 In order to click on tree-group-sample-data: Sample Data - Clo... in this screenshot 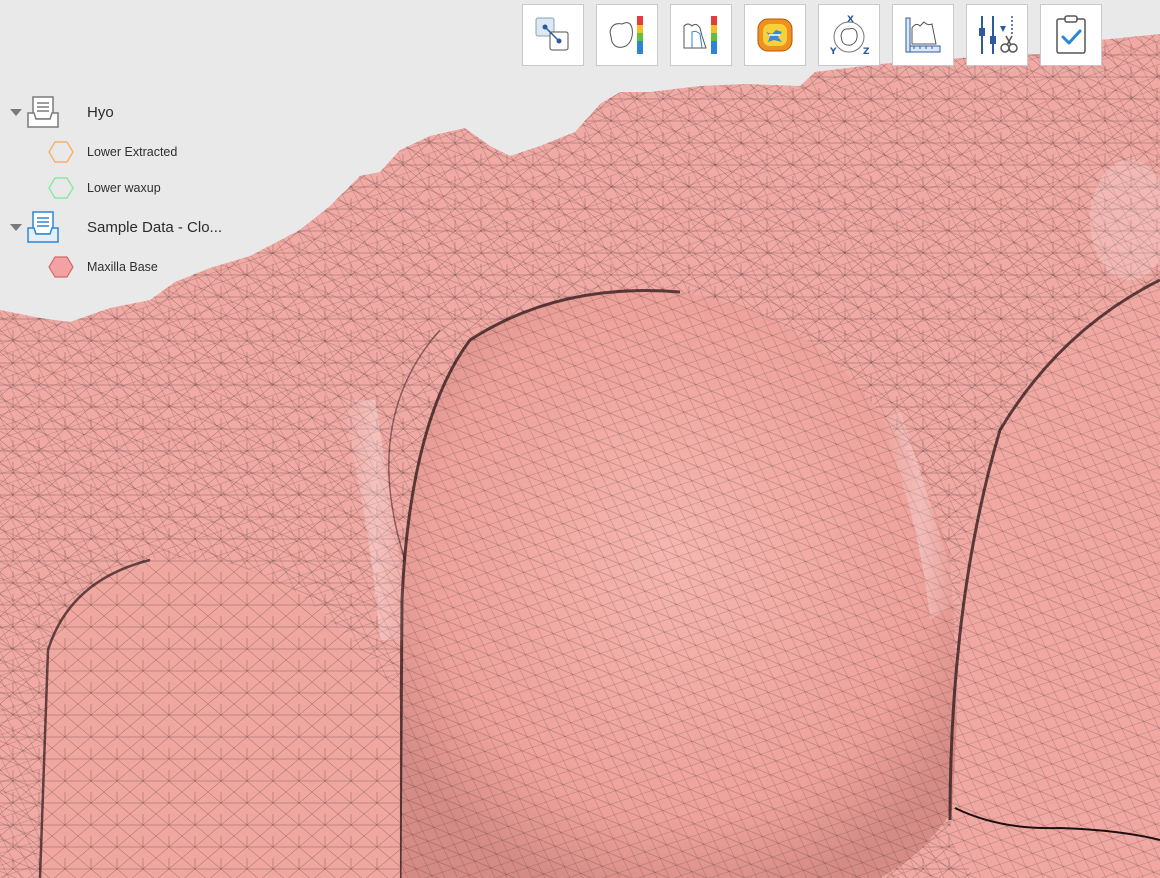, I will do `click(125, 227)`.